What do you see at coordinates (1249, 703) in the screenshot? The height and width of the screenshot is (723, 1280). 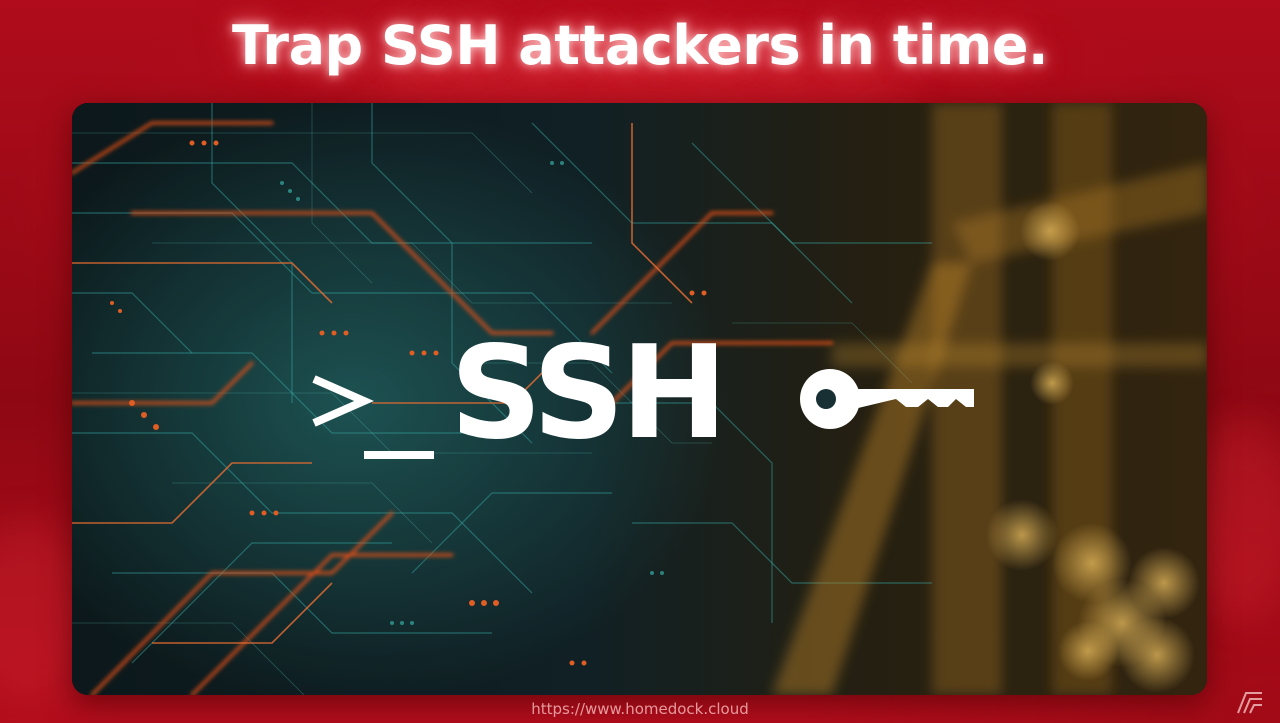 I see `homedock-logo-icon` at bounding box center [1249, 703].